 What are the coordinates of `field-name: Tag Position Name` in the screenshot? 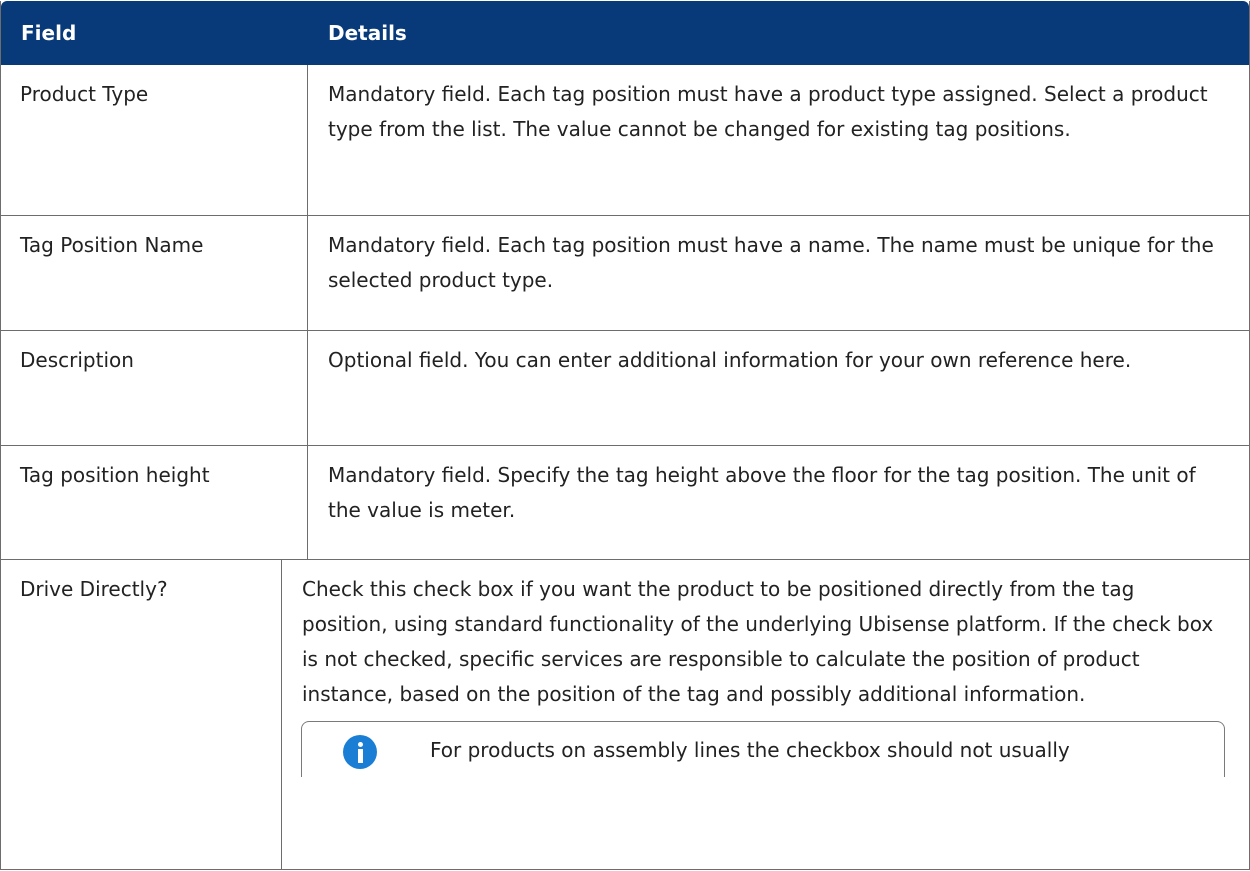 It's located at (154, 273).